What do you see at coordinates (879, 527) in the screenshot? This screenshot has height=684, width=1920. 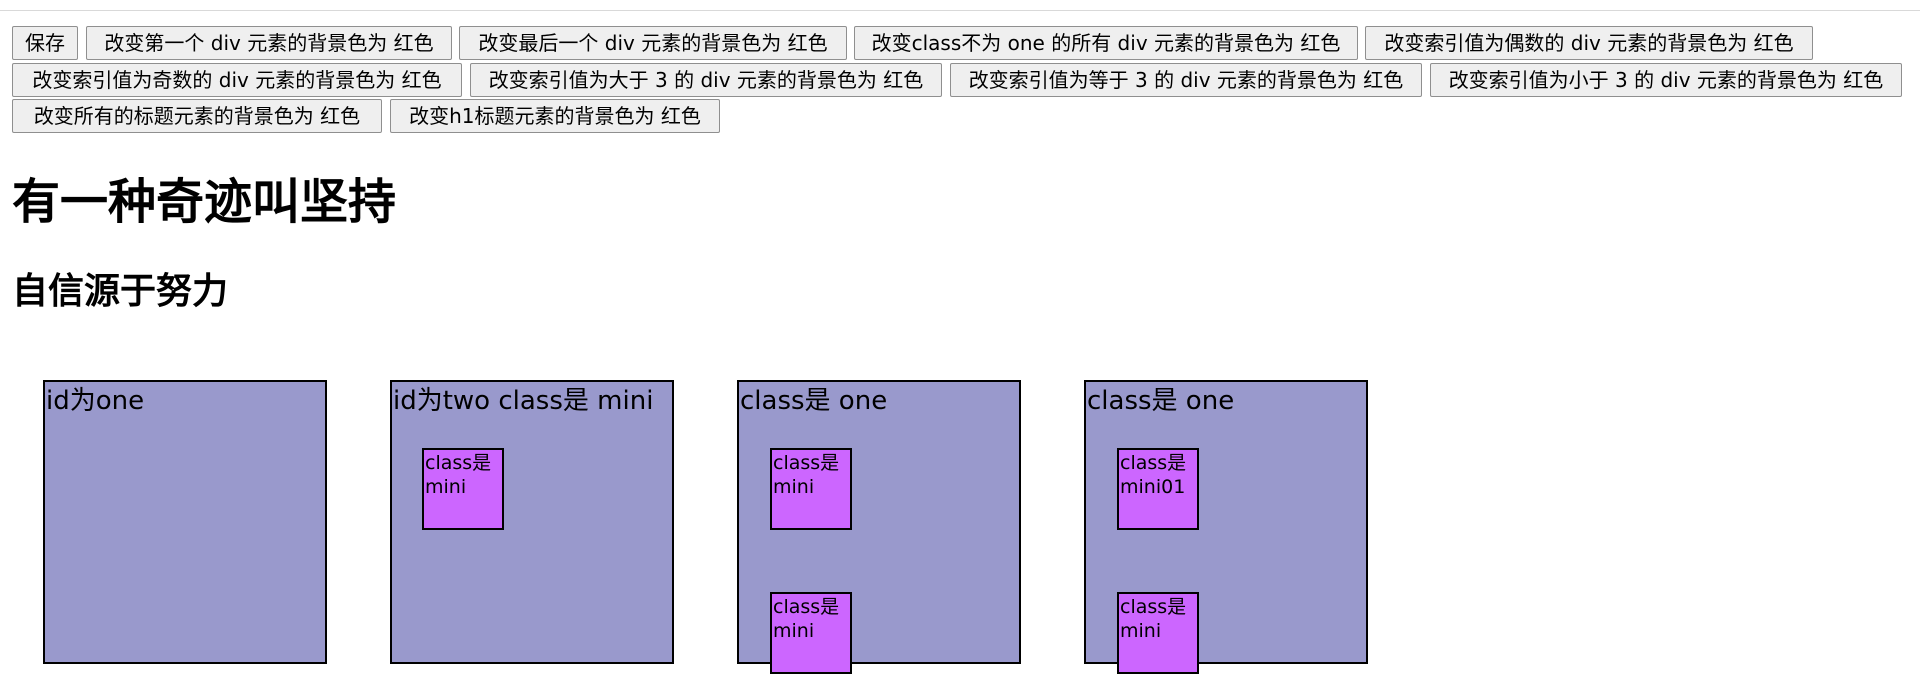 I see `box-three: class是 one class是 mini class是 mini` at bounding box center [879, 527].